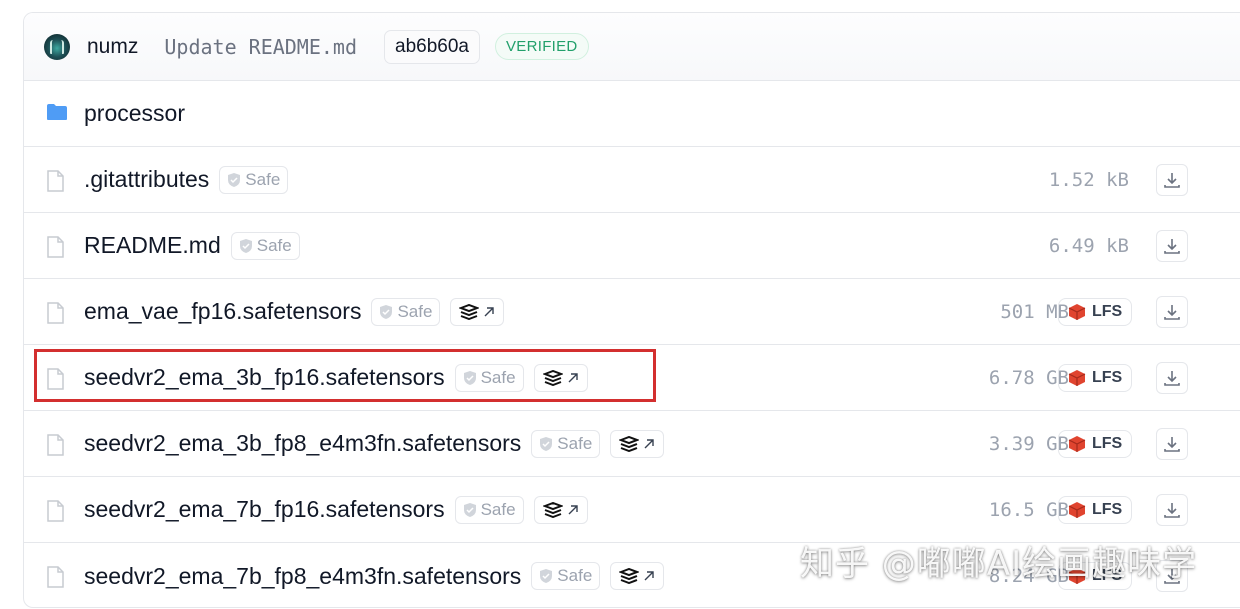  What do you see at coordinates (146, 179) in the screenshot?
I see `file-name: .gitattributes` at bounding box center [146, 179].